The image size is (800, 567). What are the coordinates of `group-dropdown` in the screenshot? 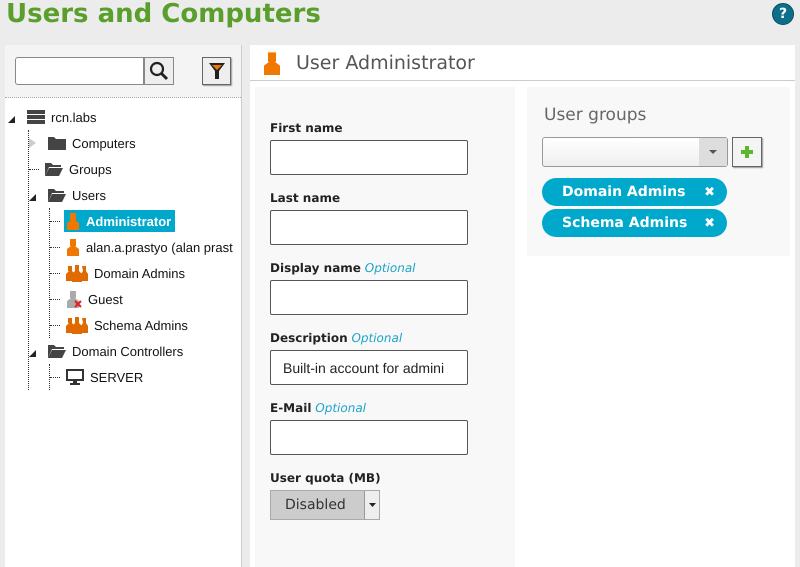 It's located at (635, 152).